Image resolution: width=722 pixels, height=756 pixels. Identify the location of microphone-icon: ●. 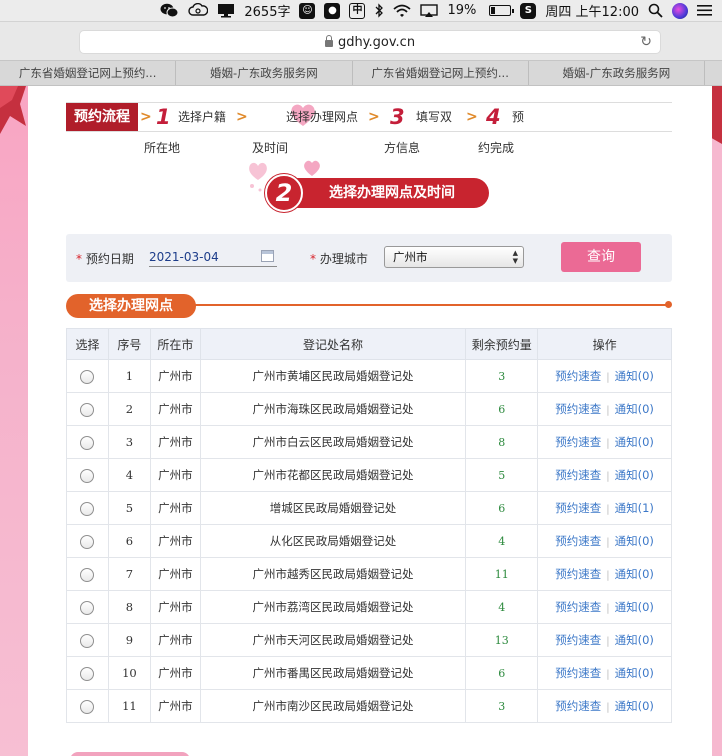
(332, 11).